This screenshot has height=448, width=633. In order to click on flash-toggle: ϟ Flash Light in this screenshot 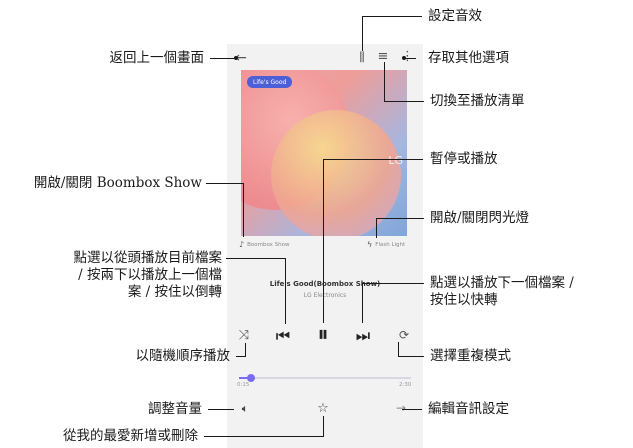, I will do `click(386, 244)`.